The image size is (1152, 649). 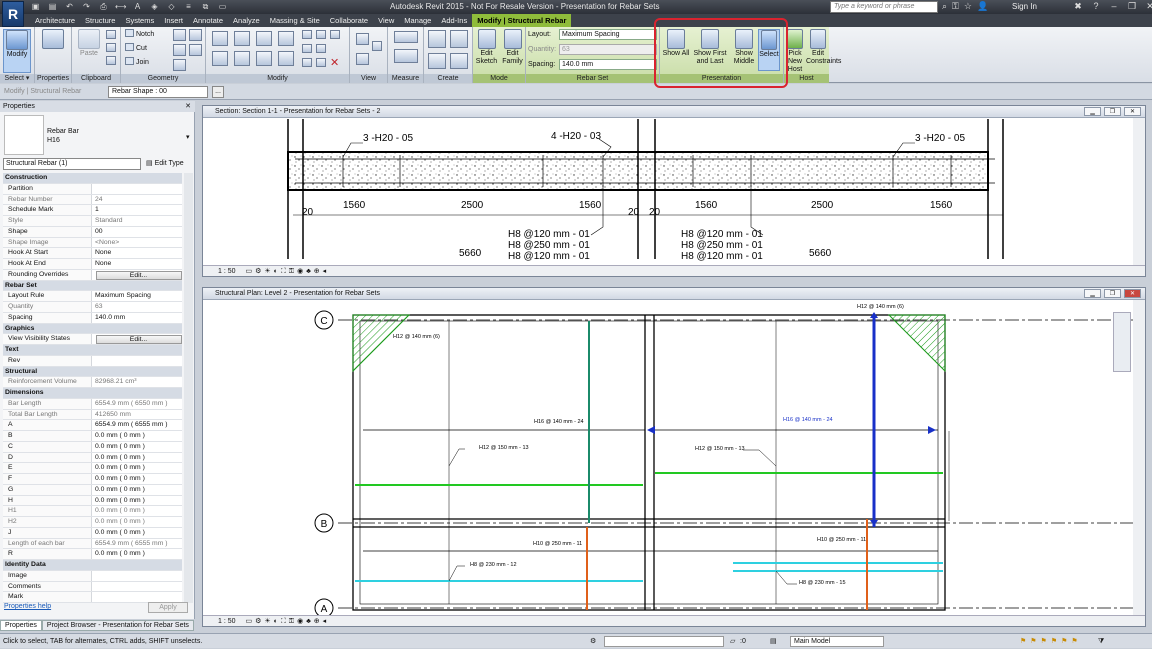 I want to click on hide-in-view-icon, so click(x=362, y=39).